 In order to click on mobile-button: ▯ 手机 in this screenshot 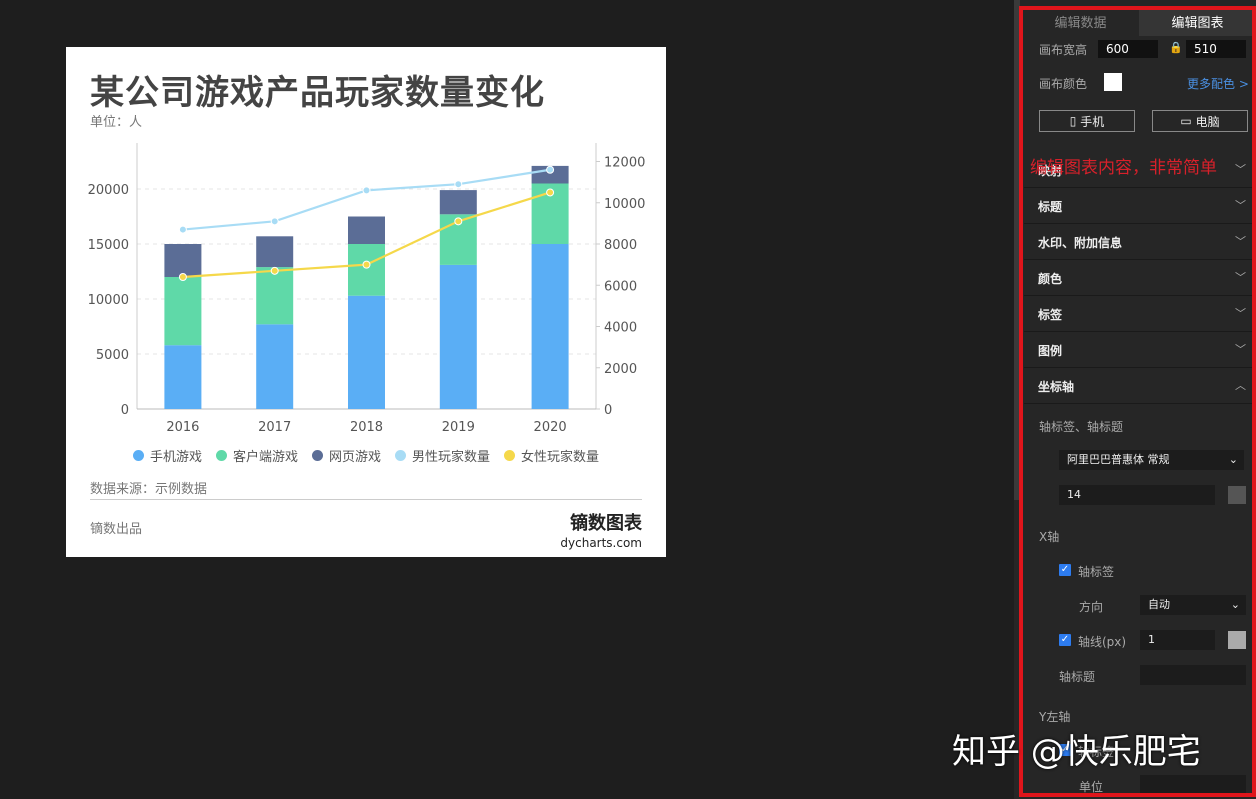, I will do `click(1087, 121)`.